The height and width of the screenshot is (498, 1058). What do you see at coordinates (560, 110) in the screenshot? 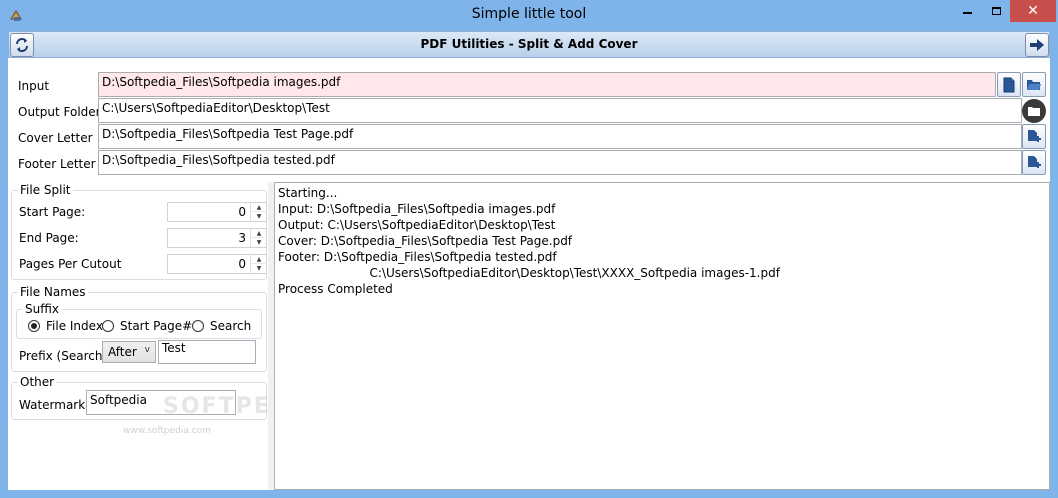
I see `output-folder-field: C:\Users\SoftpediaEditor\Desktop\Test` at bounding box center [560, 110].